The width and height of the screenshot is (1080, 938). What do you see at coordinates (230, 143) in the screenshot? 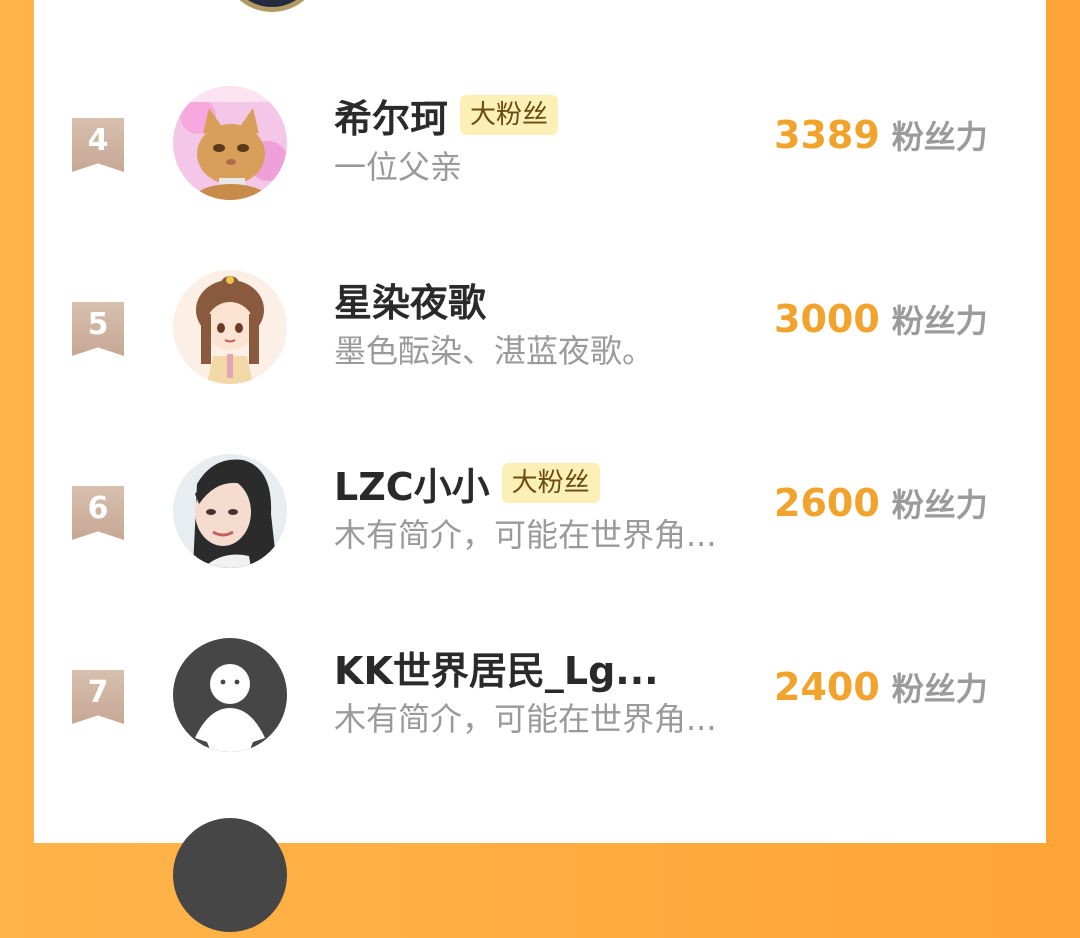
I see `cat-avatar` at bounding box center [230, 143].